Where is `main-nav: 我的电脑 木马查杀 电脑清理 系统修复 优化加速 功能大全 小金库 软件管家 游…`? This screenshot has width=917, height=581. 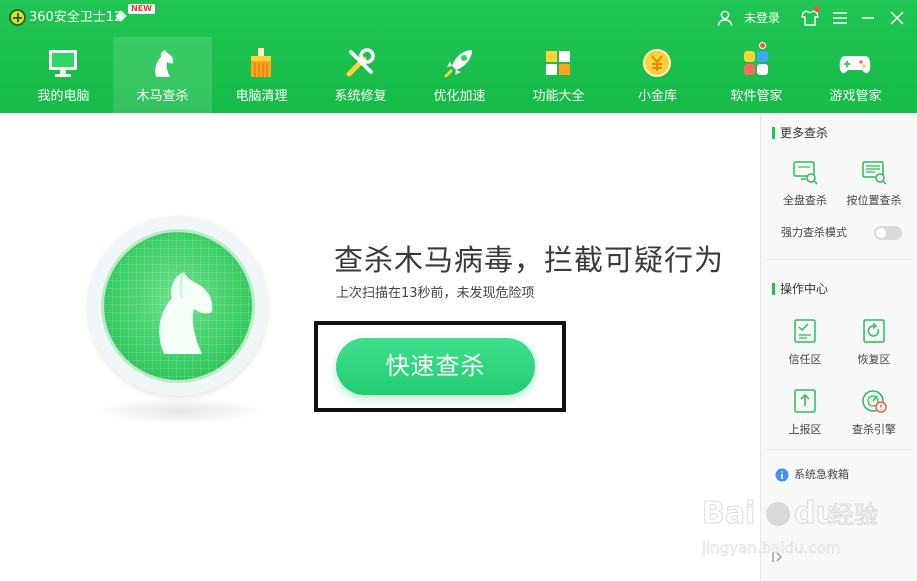
main-nav: 我的电脑 木马查杀 电脑清理 系统修复 优化加速 功能大全 小金库 软件管家 游… is located at coordinates (464, 75).